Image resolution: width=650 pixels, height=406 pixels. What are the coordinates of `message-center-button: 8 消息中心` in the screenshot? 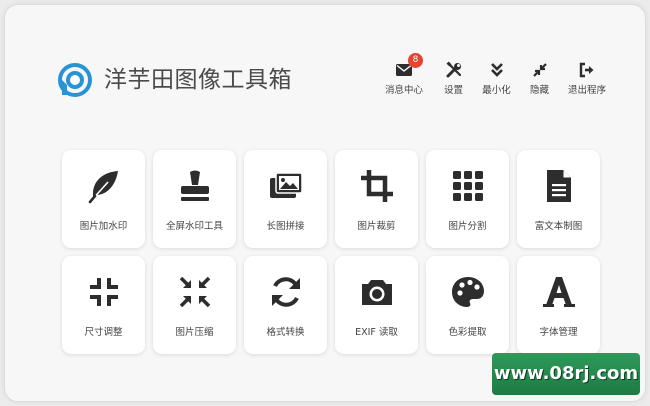 It's located at (404, 74).